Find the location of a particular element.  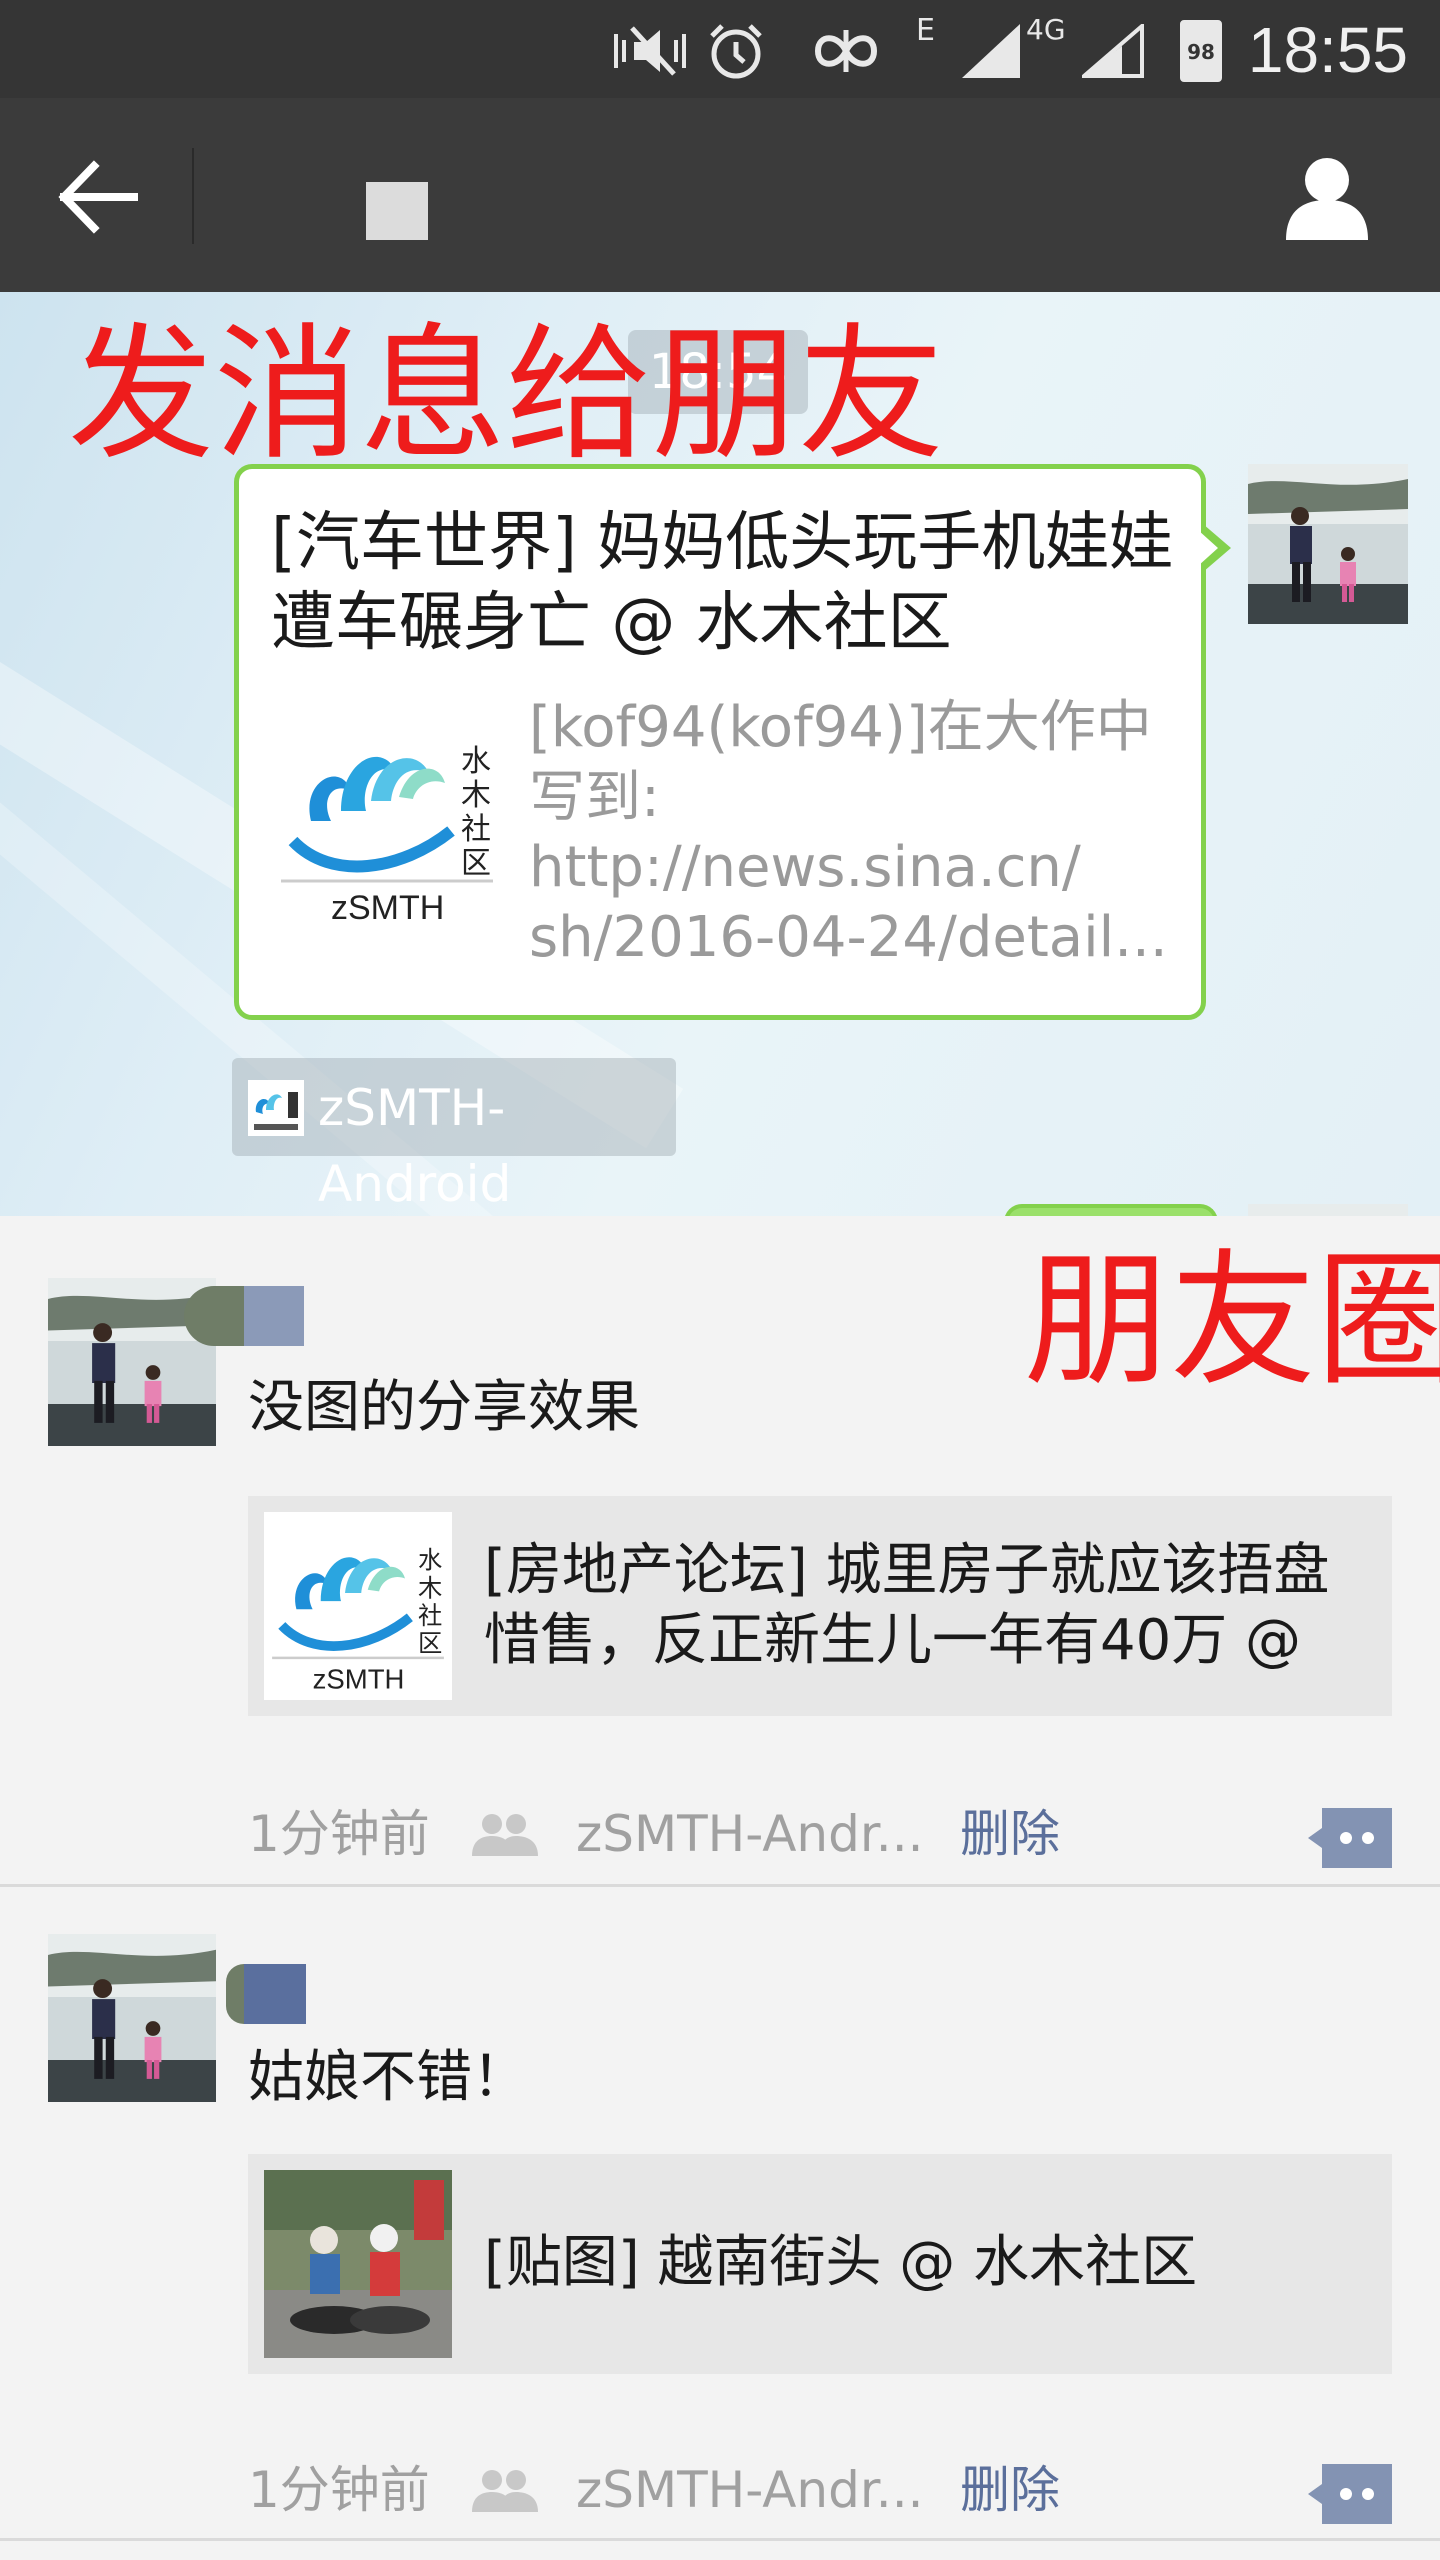

shared-link-title: [房地产论坛] 城里房子就应该捂盘惜售，反正新生儿一年有40万 @ is located at coordinates (907, 1605).